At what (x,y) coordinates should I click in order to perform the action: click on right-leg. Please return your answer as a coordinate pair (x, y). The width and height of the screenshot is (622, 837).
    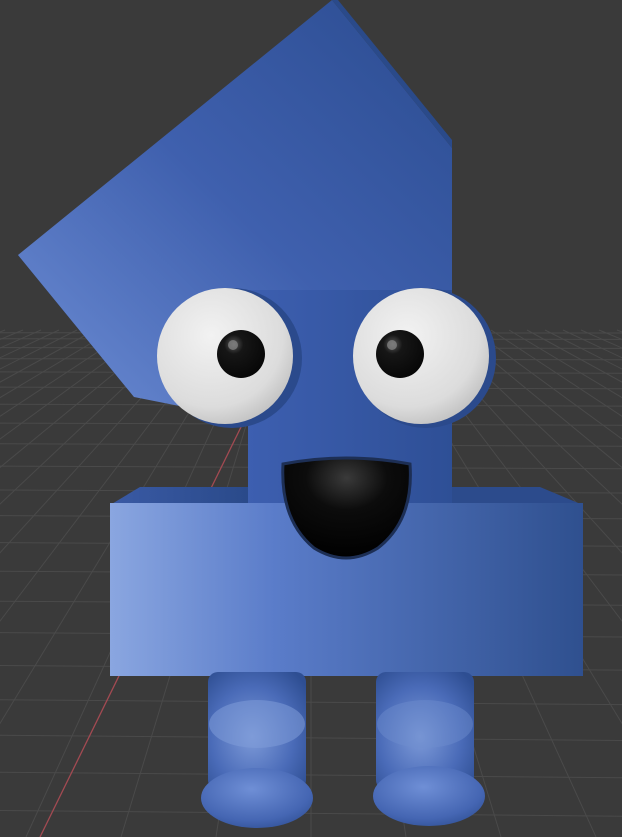
    Looking at the image, I should click on (429, 749).